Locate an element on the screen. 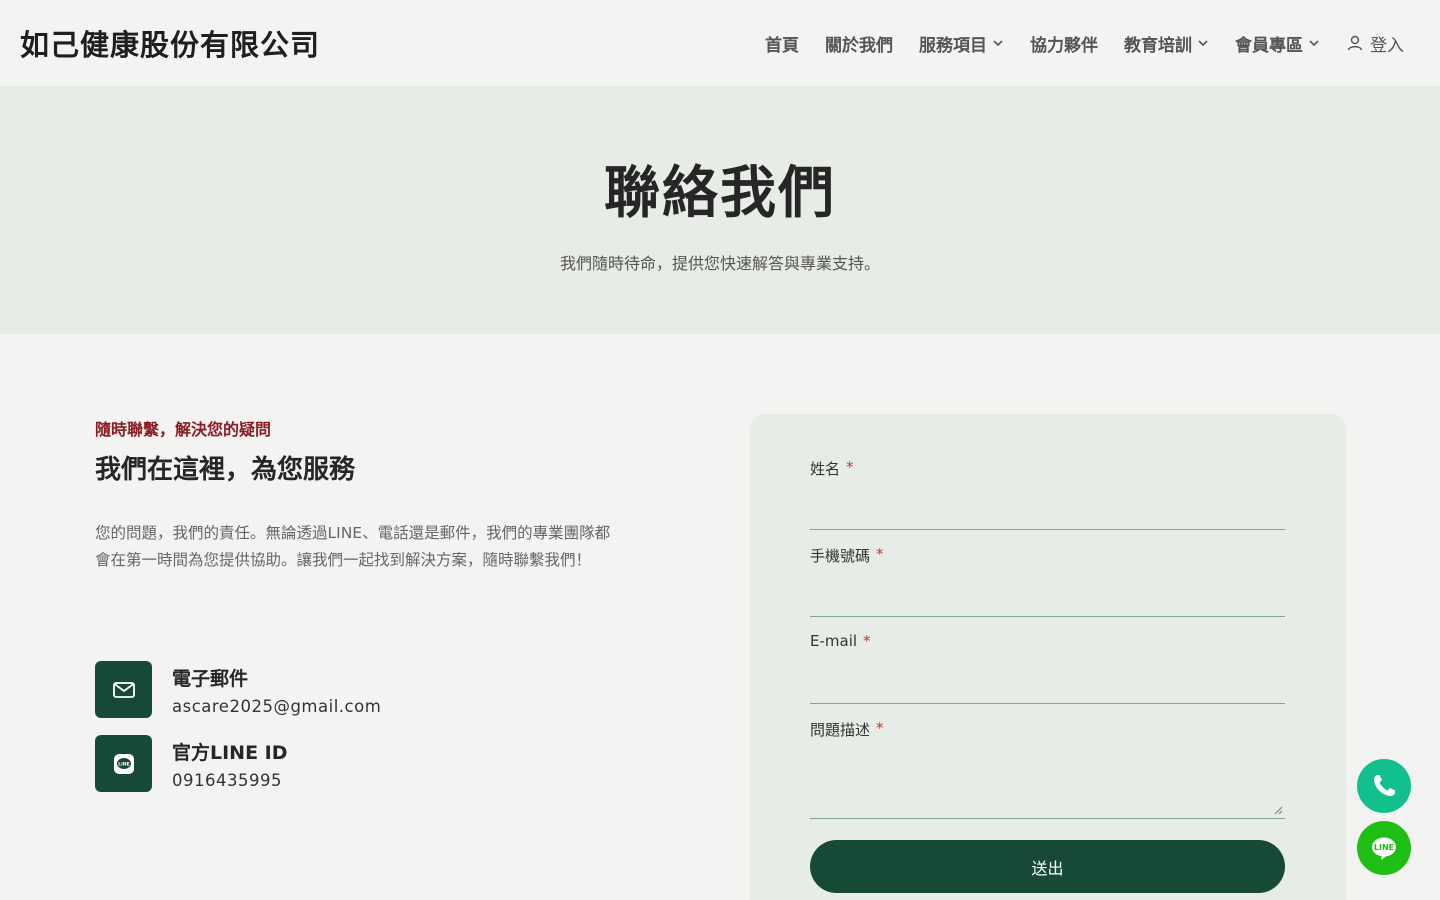 The width and height of the screenshot is (1440, 900). brand-logo: 如己健康股份有限公司 is located at coordinates (170, 43).